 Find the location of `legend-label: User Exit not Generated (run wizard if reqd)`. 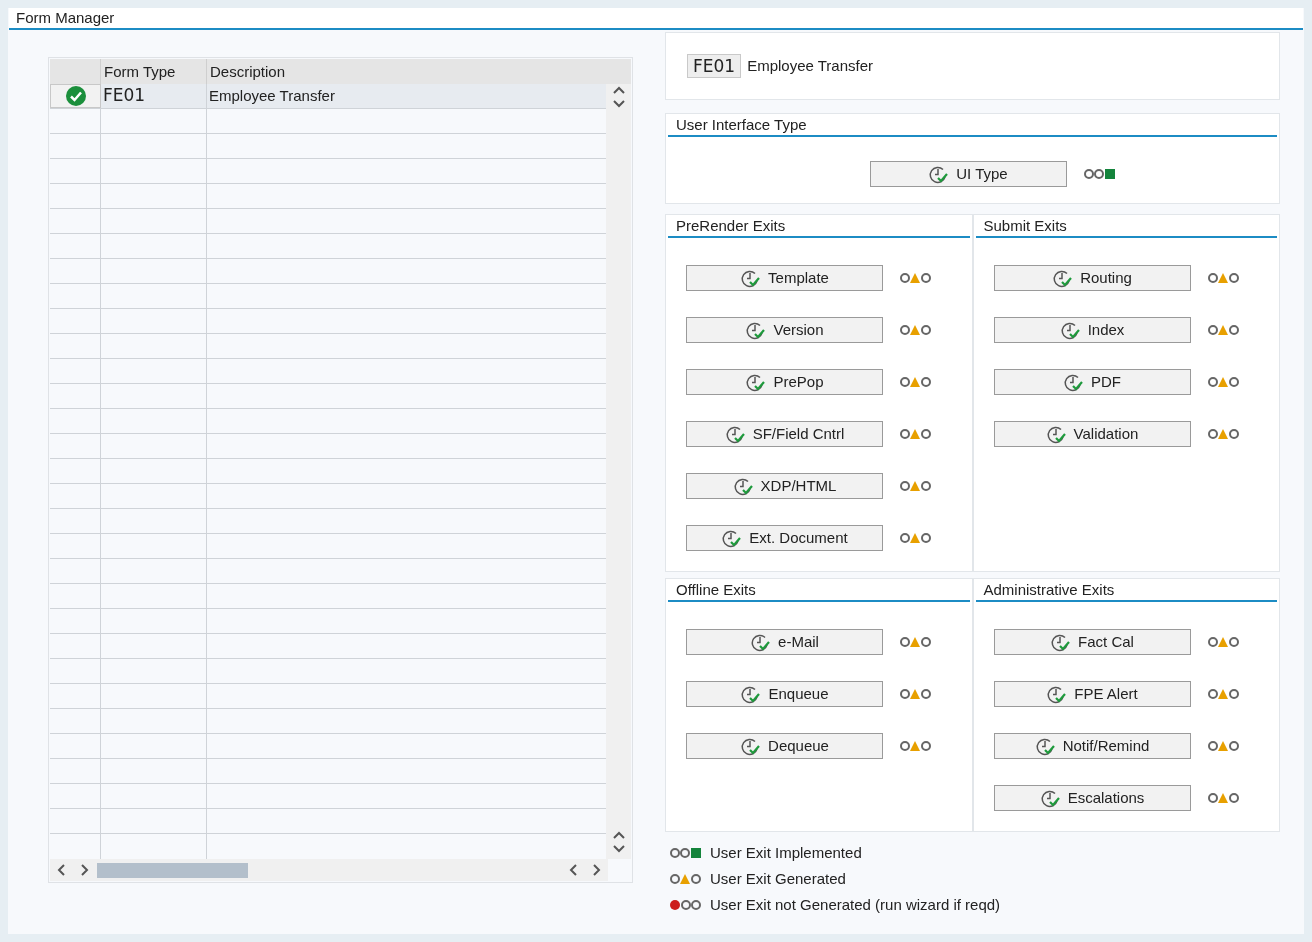

legend-label: User Exit not Generated (run wizard if reqd) is located at coordinates (855, 905).